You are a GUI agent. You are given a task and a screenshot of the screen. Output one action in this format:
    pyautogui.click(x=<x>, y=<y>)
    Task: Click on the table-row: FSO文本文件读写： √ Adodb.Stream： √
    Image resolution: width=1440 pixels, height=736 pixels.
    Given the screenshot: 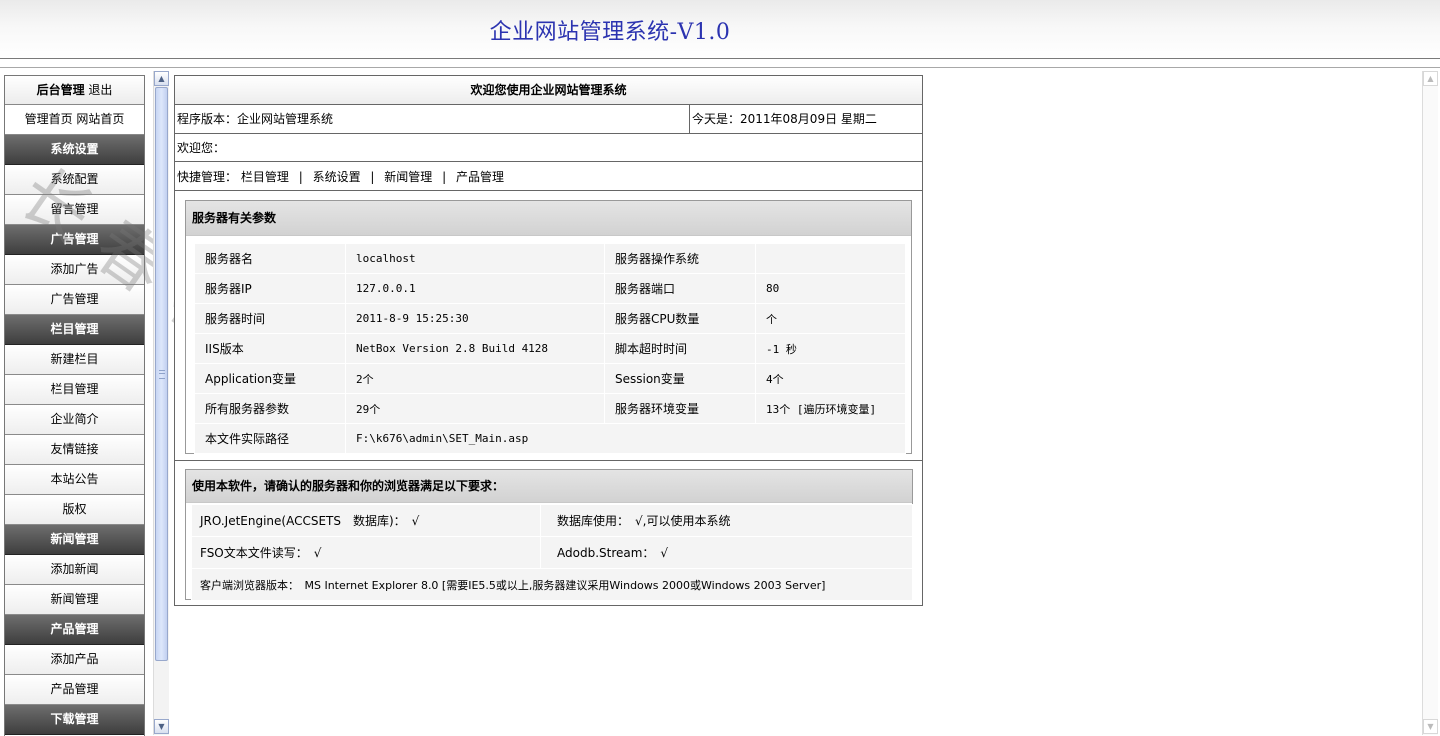 What is the action you would take?
    pyautogui.click(x=552, y=552)
    